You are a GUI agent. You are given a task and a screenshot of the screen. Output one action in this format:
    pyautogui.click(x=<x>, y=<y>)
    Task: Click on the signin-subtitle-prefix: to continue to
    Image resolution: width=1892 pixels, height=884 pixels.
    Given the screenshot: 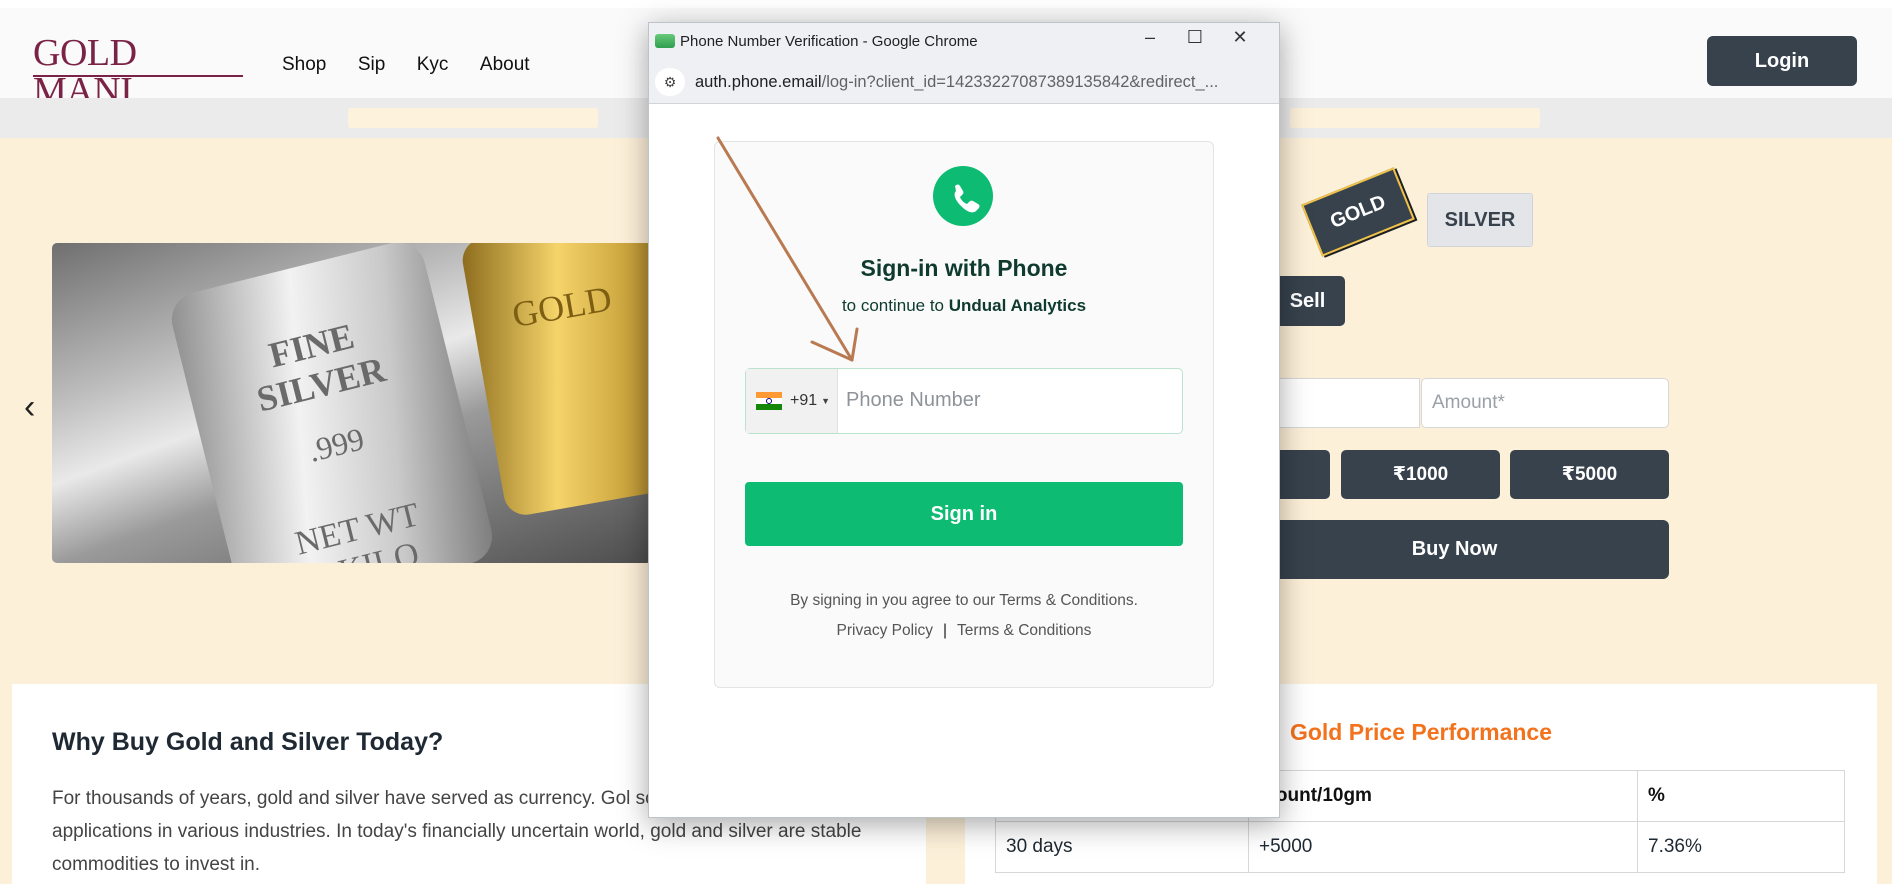 What is the action you would take?
    pyautogui.click(x=895, y=305)
    